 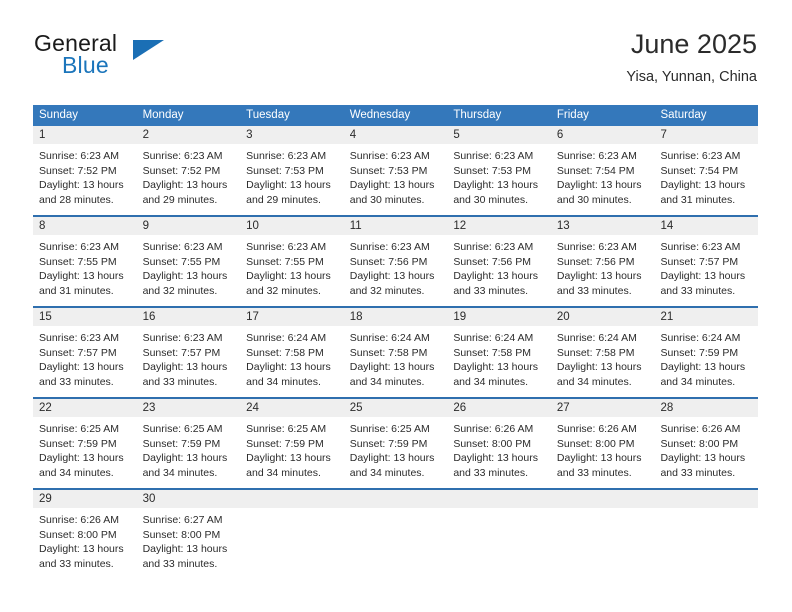 What do you see at coordinates (706, 226) in the screenshot?
I see `day-number: 14` at bounding box center [706, 226].